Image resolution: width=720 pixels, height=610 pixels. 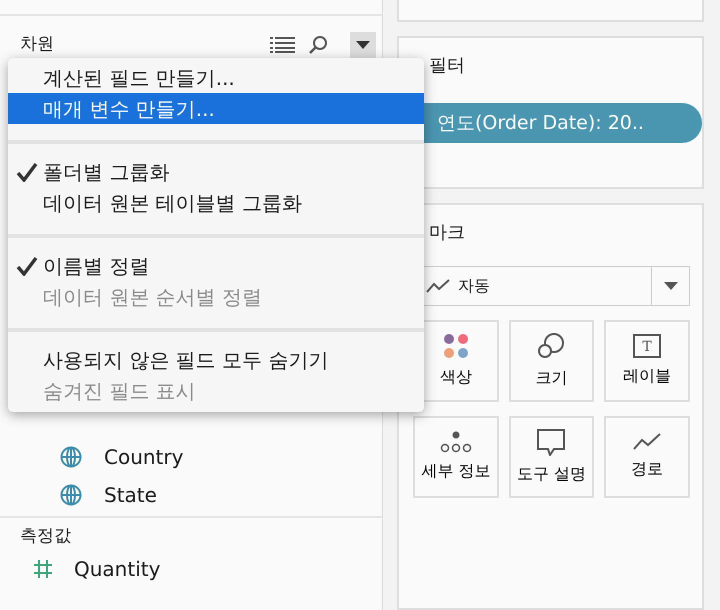 What do you see at coordinates (447, 66) in the screenshot?
I see `card-title: 필터` at bounding box center [447, 66].